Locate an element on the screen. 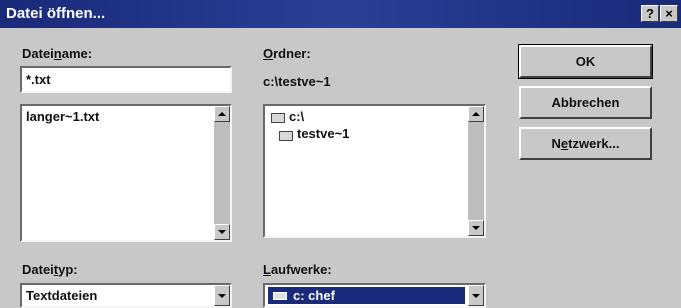 Image resolution: width=681 pixels, height=308 pixels. close-button: × is located at coordinates (669, 13).